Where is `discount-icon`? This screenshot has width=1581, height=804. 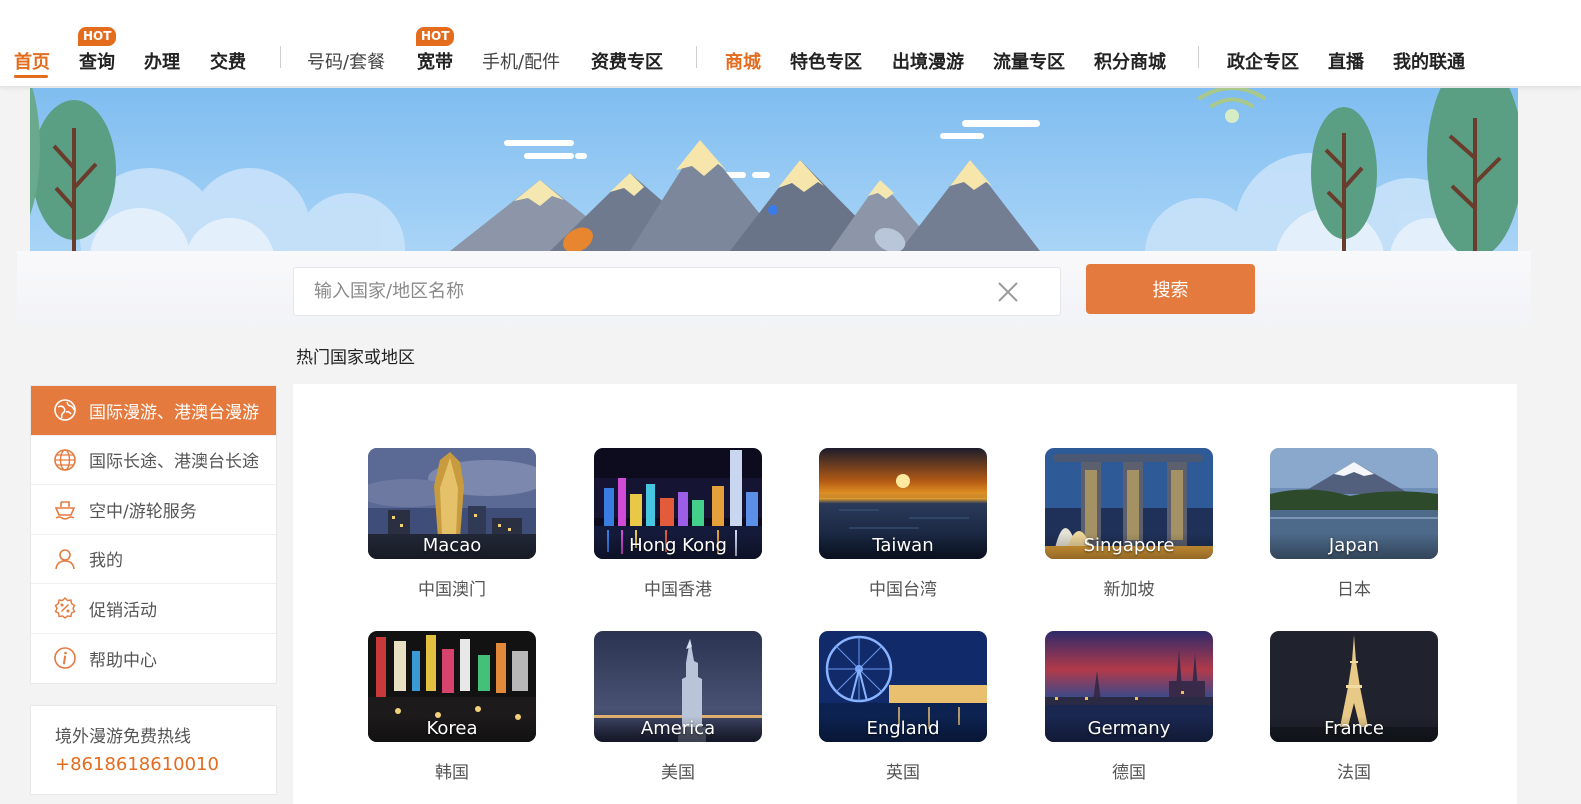
discount-icon is located at coordinates (65, 608).